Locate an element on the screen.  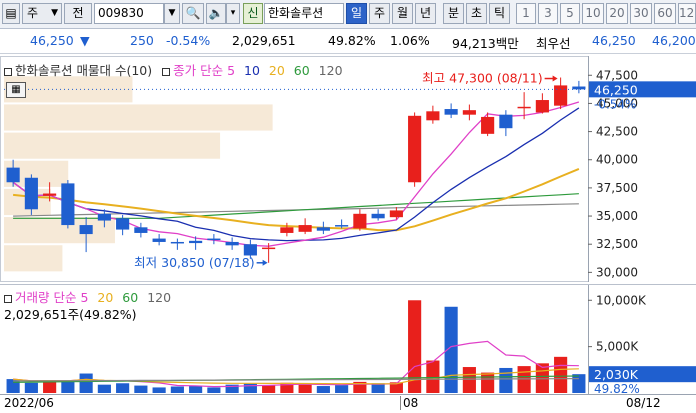
volume-legend-title: 거래량 단순 is located at coordinates (46, 297).